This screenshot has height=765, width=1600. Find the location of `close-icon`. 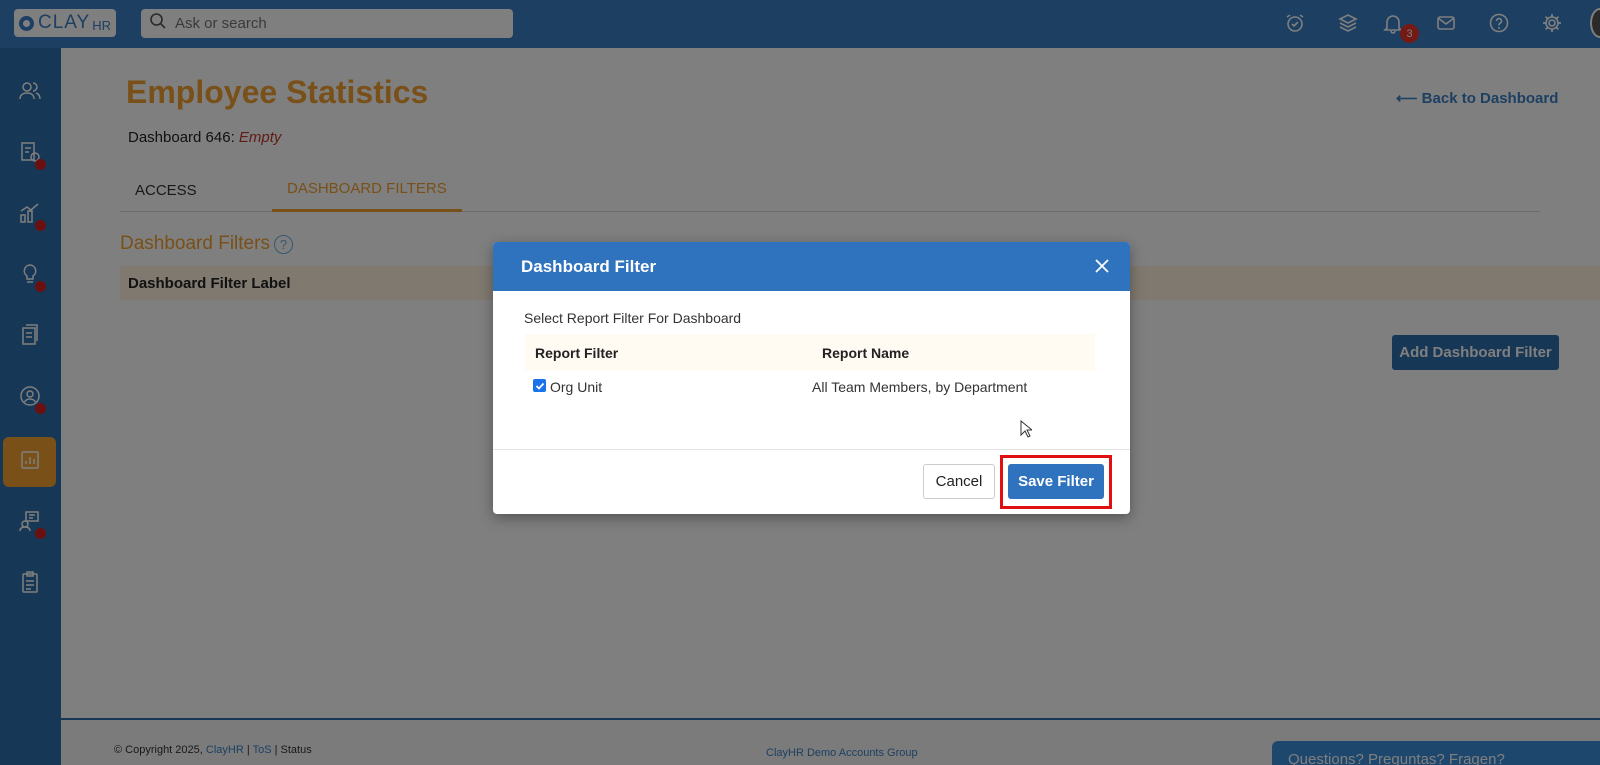

close-icon is located at coordinates (1102, 266).